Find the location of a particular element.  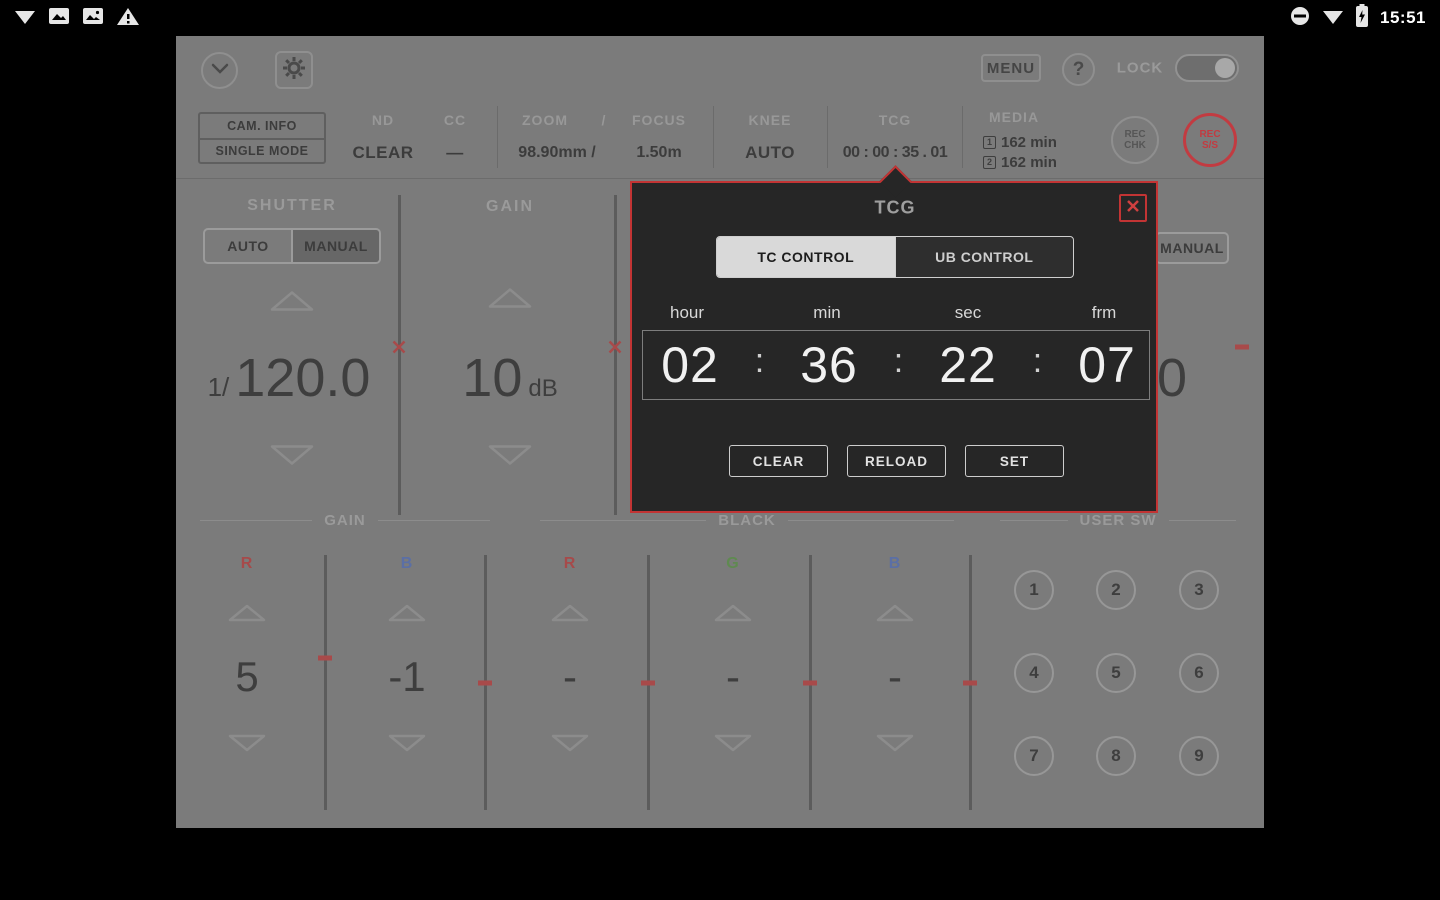

rec-start-stop-button: REC S/S is located at coordinates (1210, 140).